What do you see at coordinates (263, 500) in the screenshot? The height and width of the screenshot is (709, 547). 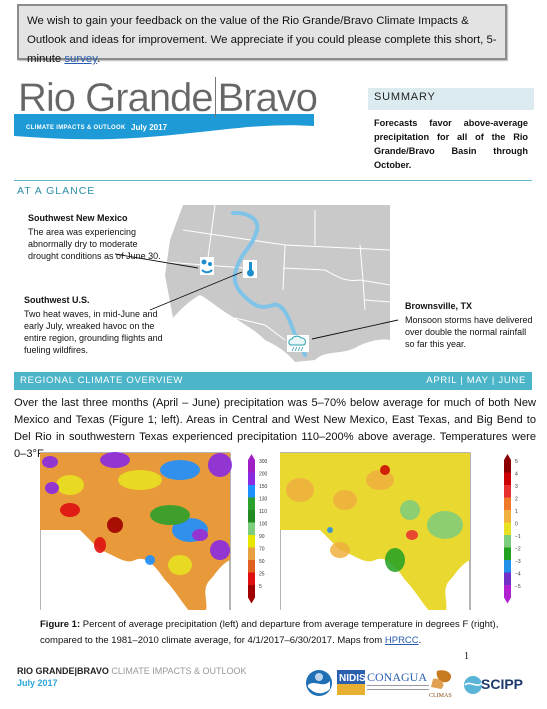 I see `precip-legend-tick-label: 130` at bounding box center [263, 500].